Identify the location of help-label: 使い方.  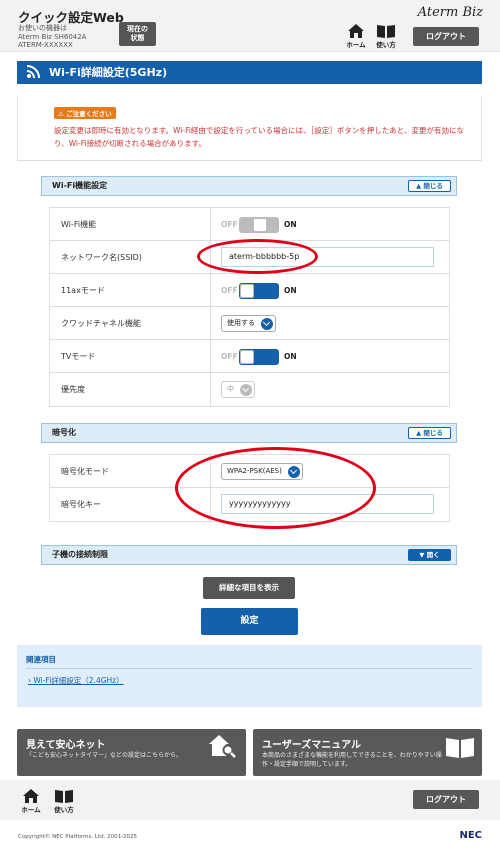
(386, 45).